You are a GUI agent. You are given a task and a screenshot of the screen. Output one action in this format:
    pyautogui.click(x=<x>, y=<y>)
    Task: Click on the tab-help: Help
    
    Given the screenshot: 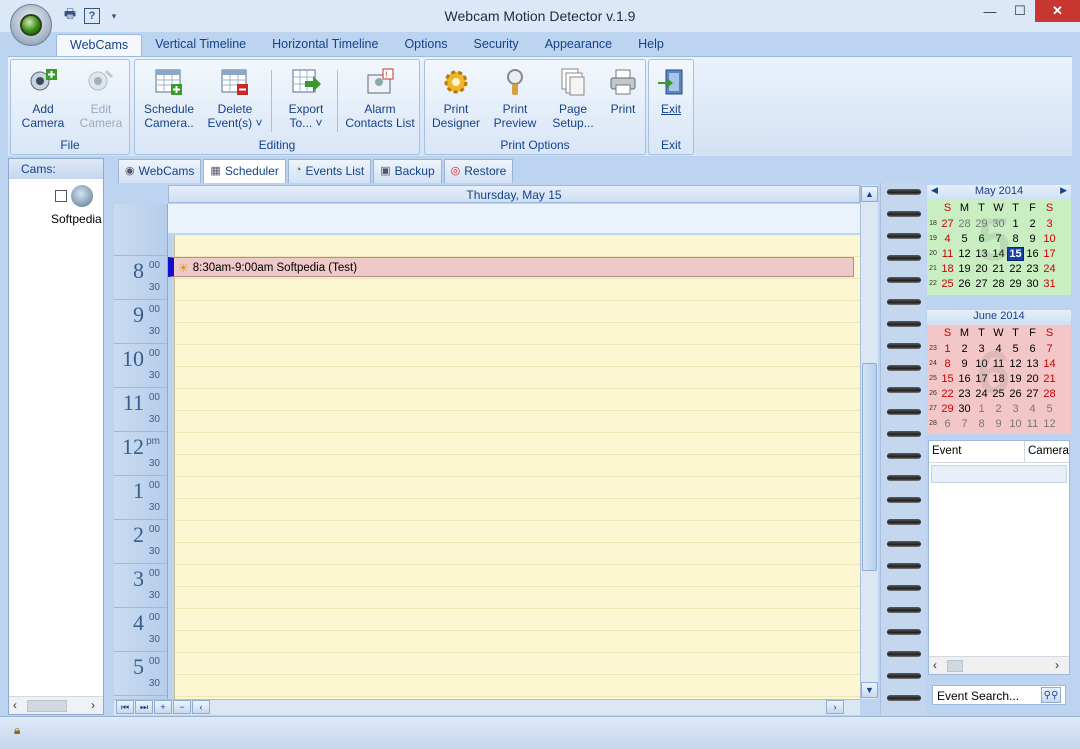 What is the action you would take?
    pyautogui.click(x=651, y=45)
    